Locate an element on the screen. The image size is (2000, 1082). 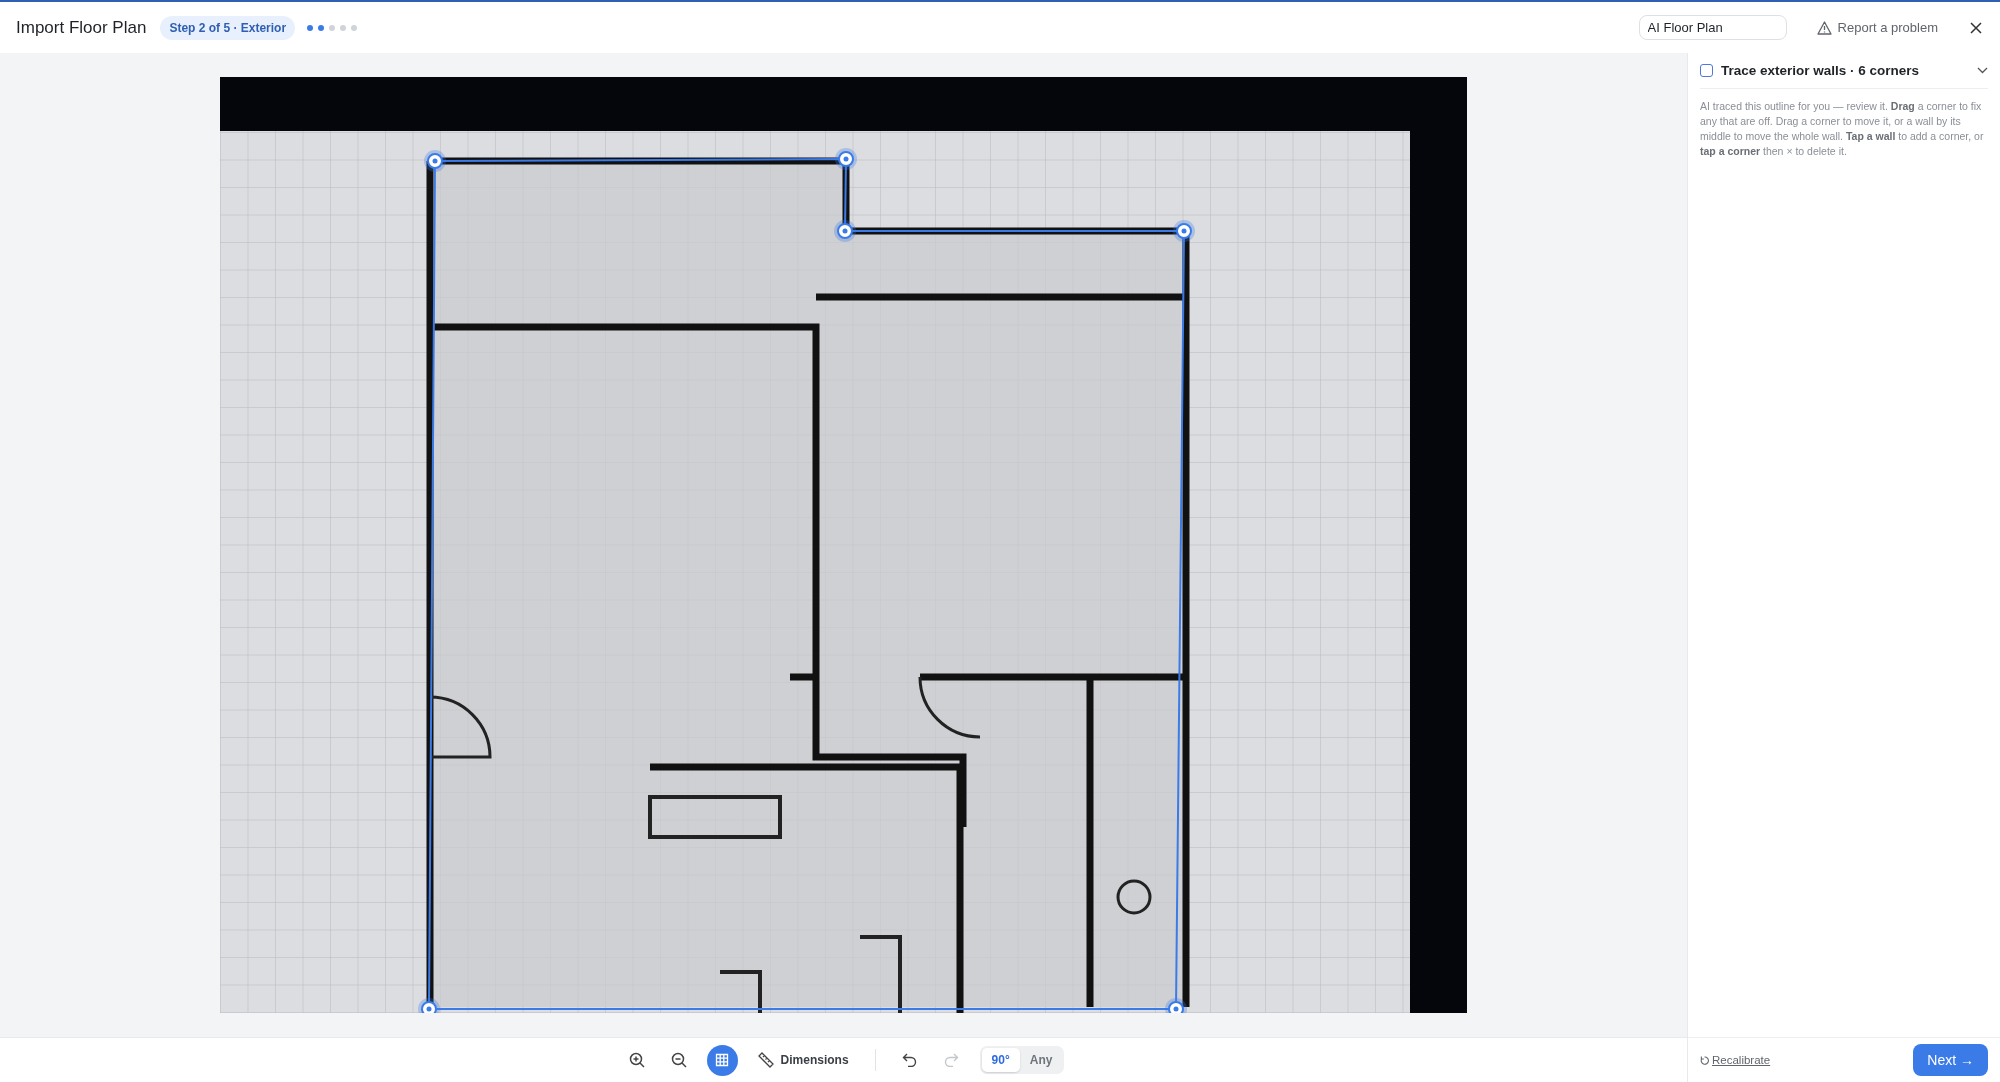
report-link: Report a problem is located at coordinates (1877, 27).